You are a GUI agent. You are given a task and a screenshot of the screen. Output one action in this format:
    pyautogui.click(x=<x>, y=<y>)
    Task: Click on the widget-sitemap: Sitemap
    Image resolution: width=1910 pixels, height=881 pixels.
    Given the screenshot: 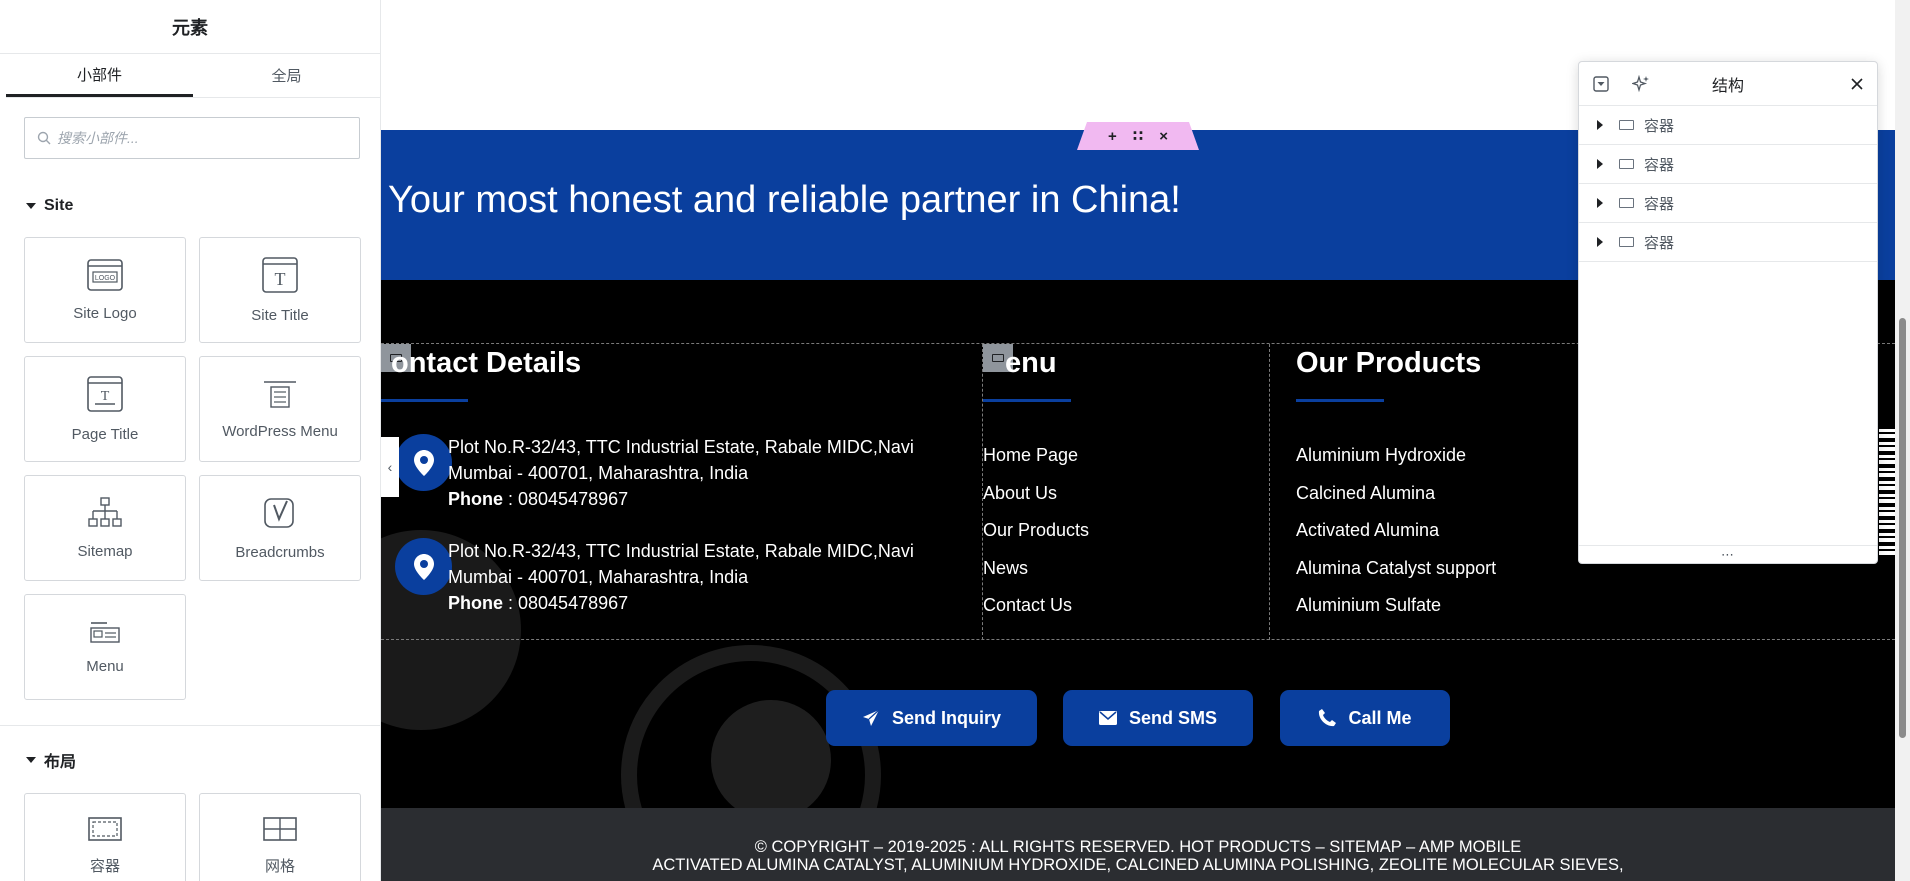 What is the action you would take?
    pyautogui.click(x=105, y=528)
    